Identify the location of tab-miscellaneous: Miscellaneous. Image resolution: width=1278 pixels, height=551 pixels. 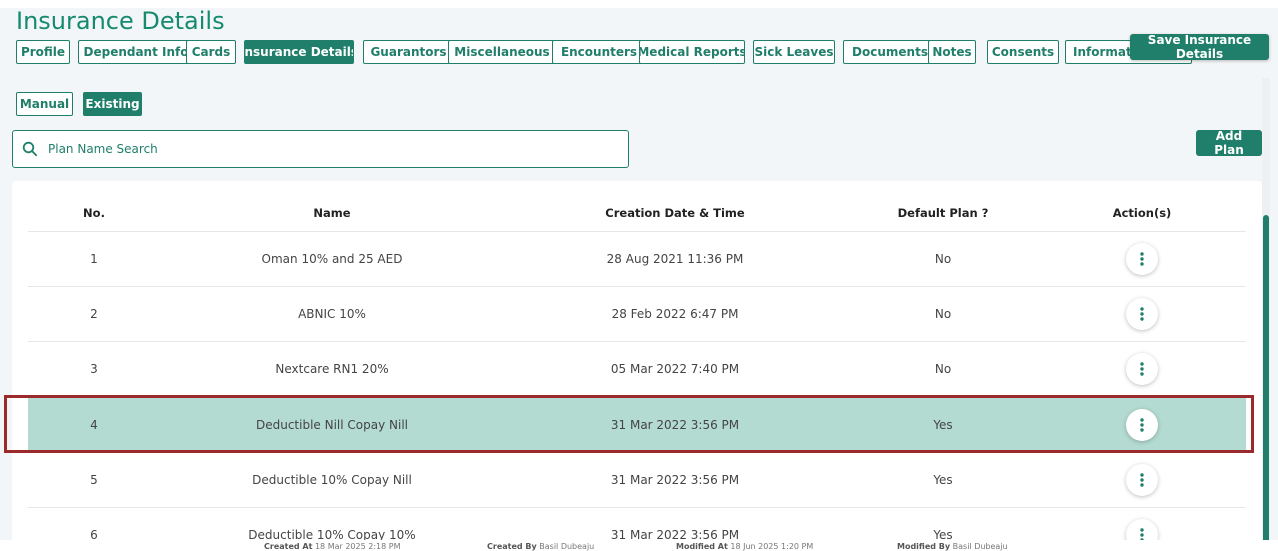
(502, 52).